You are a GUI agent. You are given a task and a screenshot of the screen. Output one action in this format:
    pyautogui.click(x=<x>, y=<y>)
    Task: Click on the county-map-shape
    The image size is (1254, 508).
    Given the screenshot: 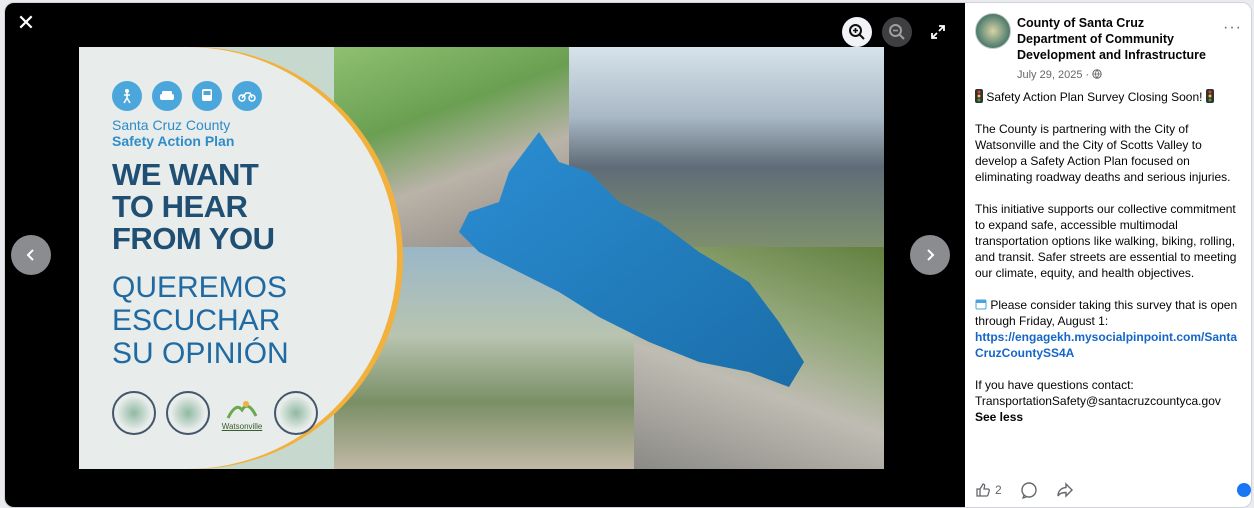 What is the action you would take?
    pyautogui.click(x=631, y=259)
    